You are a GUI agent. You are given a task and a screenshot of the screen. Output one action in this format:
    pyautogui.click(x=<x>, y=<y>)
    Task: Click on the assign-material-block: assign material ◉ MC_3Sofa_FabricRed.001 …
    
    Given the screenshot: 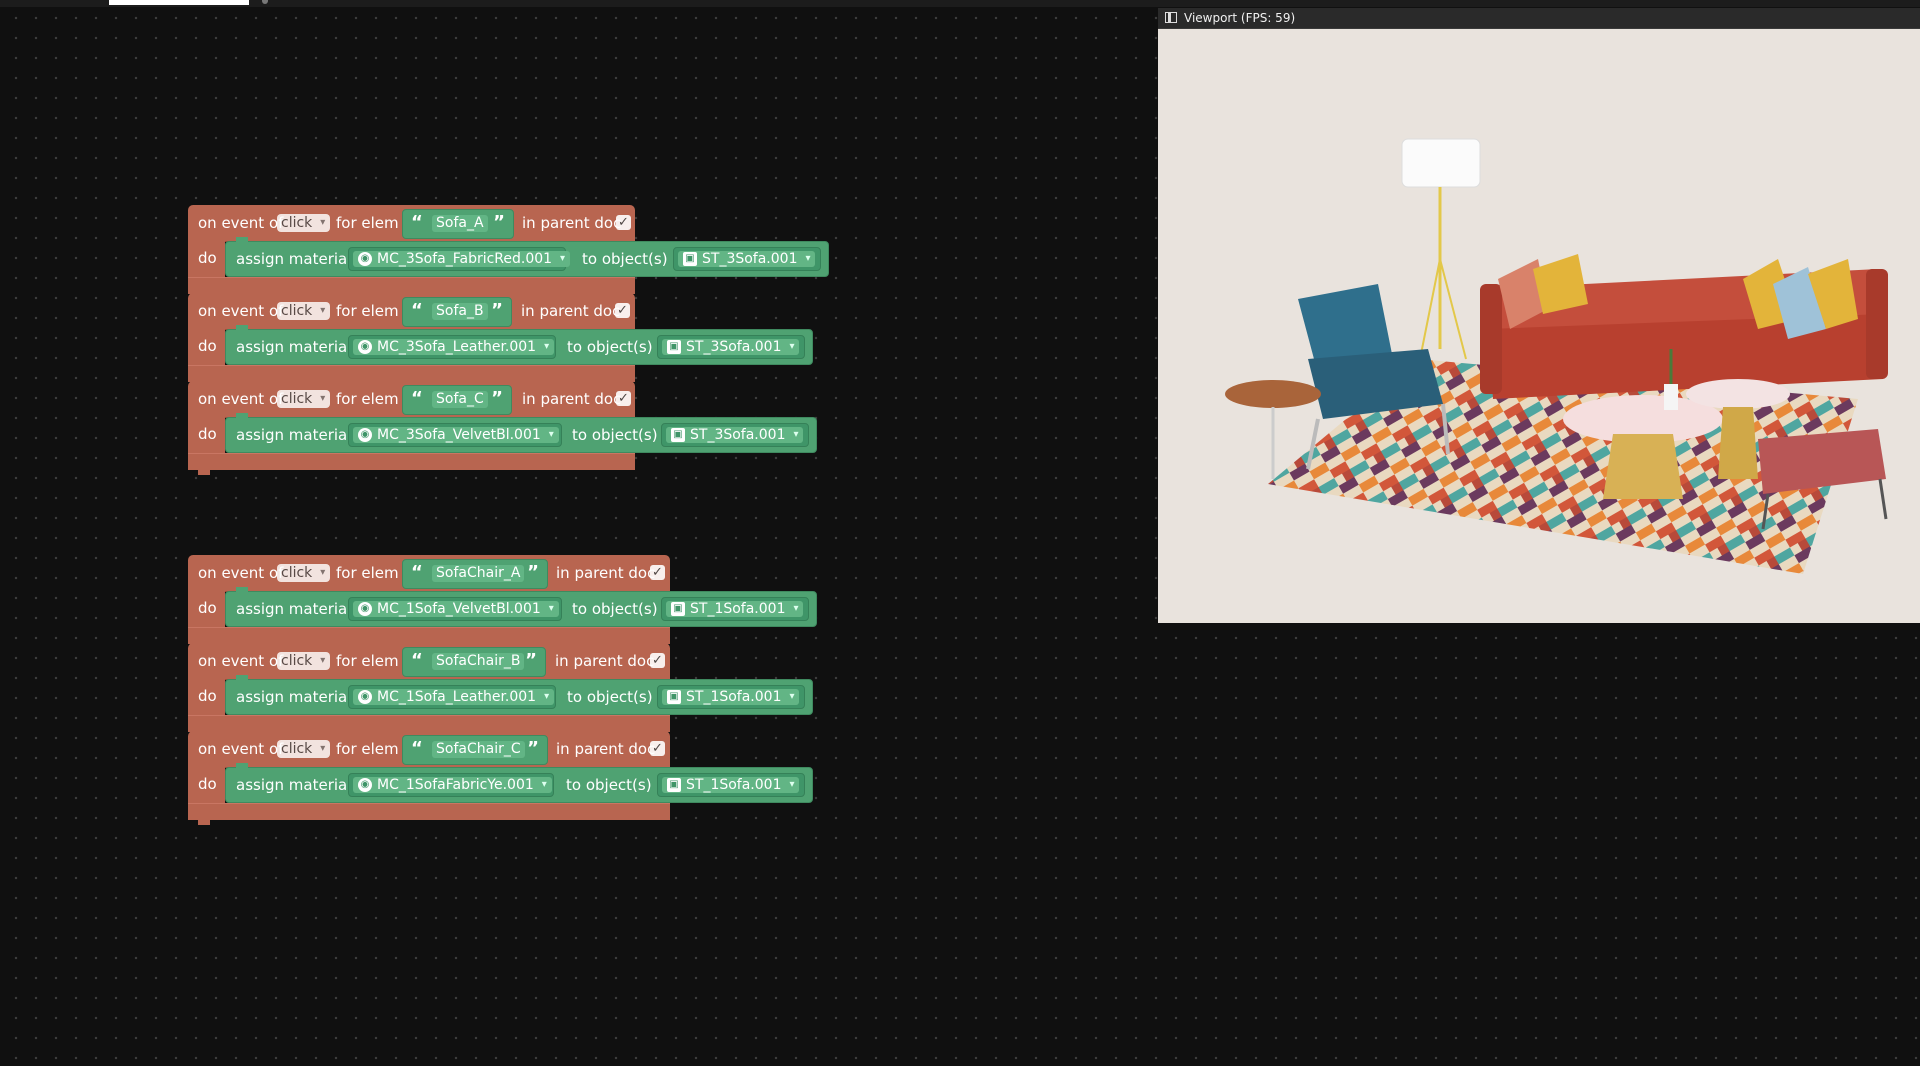 What is the action you would take?
    pyautogui.click(x=527, y=257)
    